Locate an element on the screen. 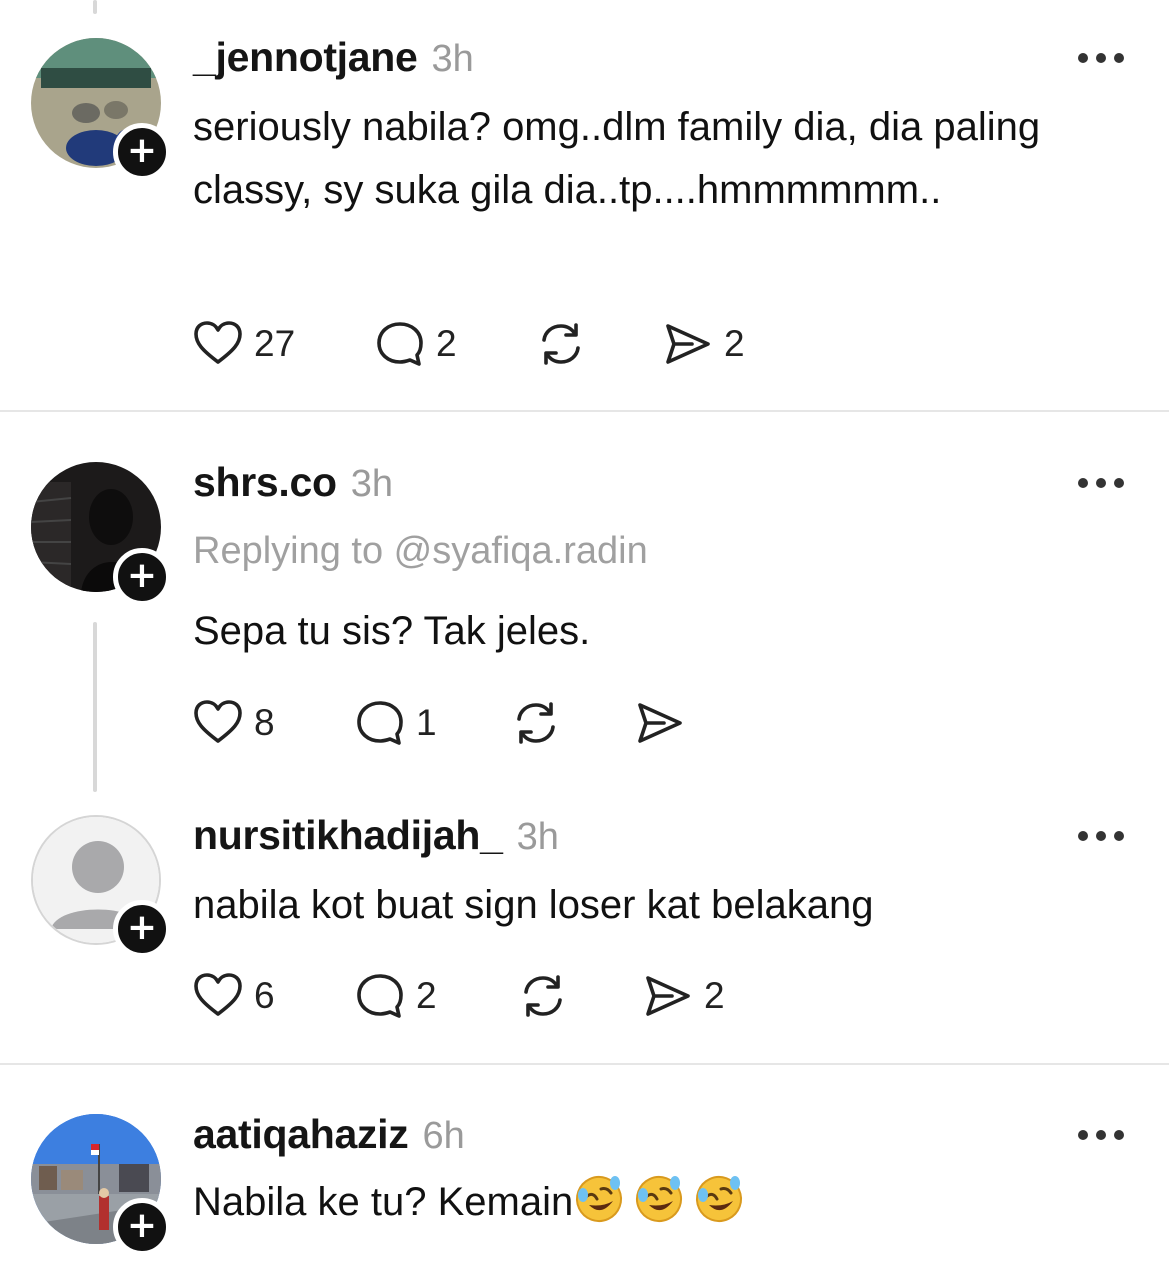 The height and width of the screenshot is (1264, 1169). reply-count: 1 is located at coordinates (426, 722).